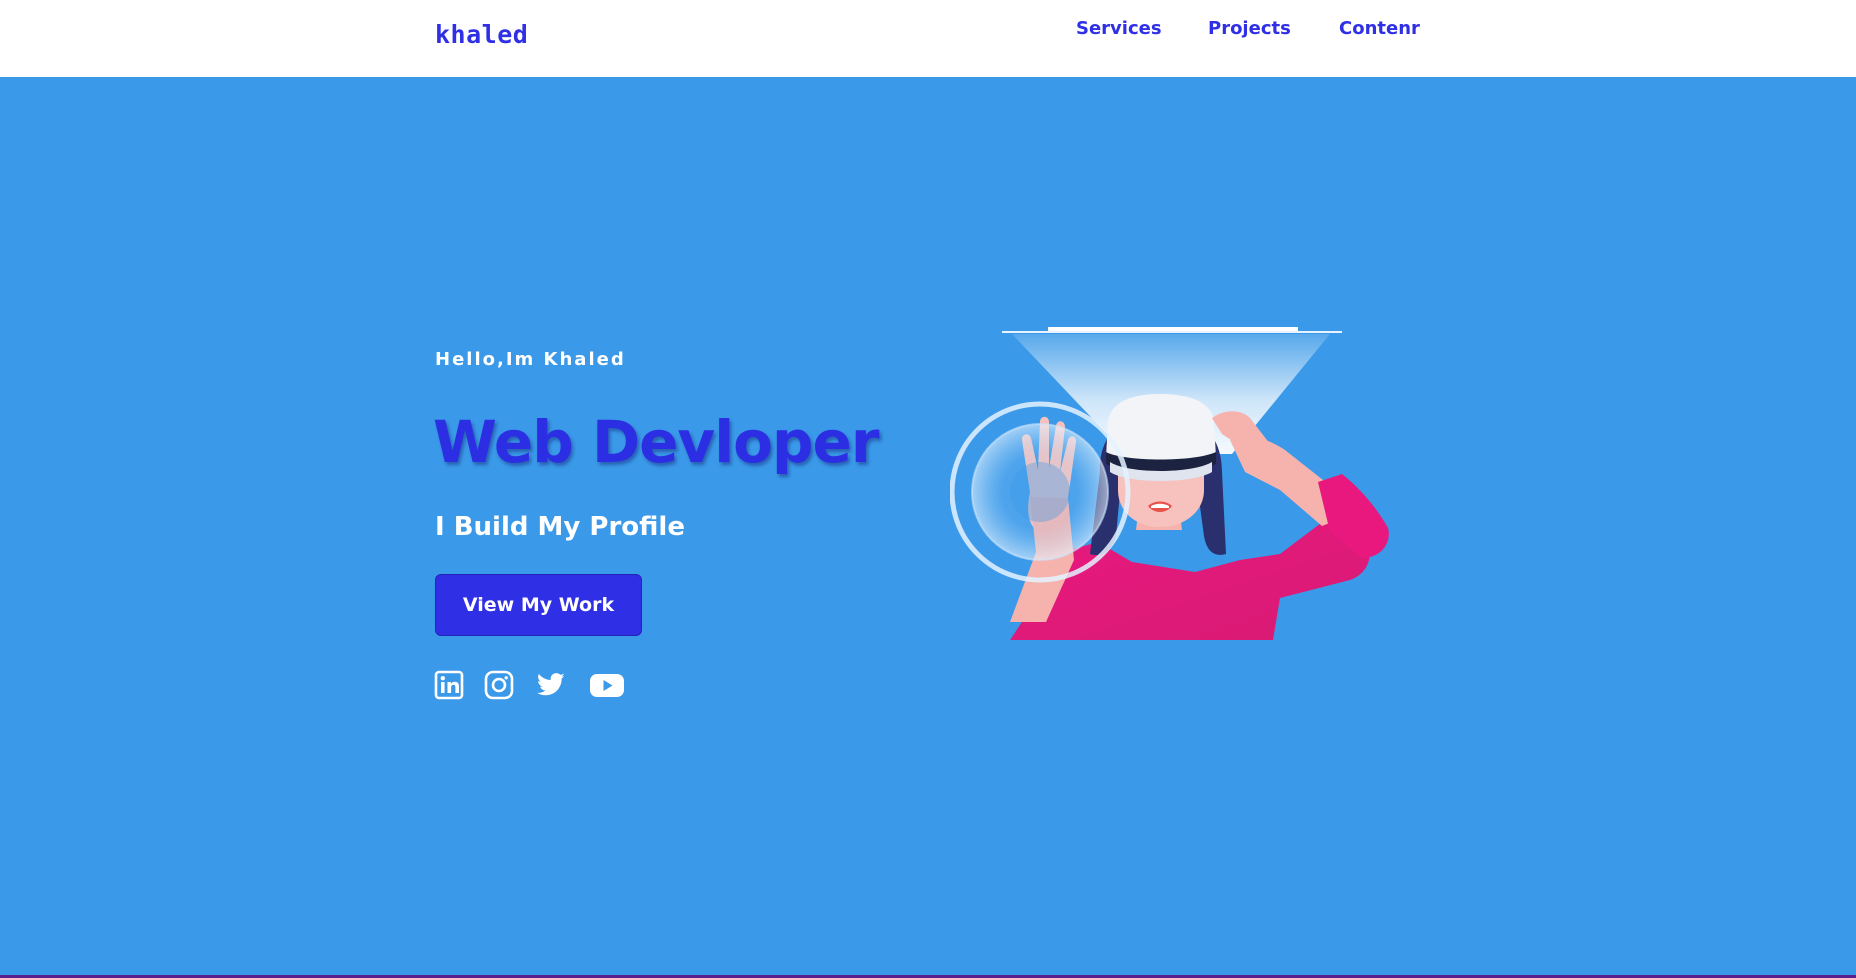 The height and width of the screenshot is (978, 1856). What do you see at coordinates (607, 685) in the screenshot?
I see `youtube-icon` at bounding box center [607, 685].